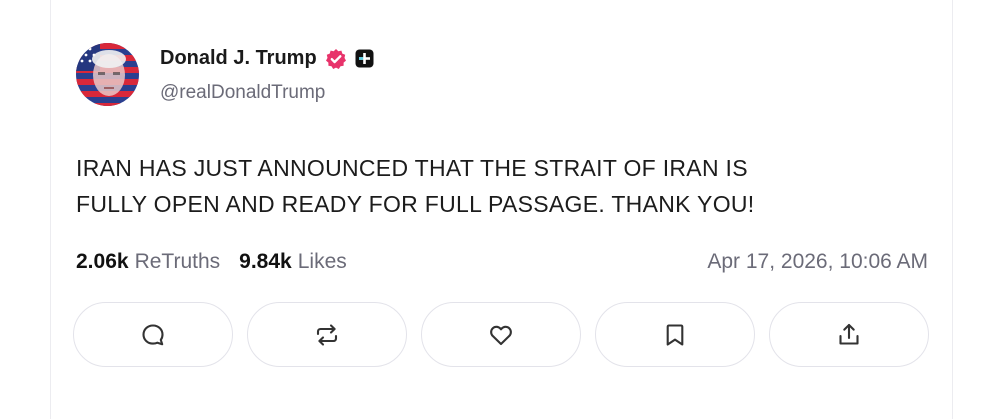 The width and height of the screenshot is (992, 419). What do you see at coordinates (267, 75) in the screenshot?
I see `author-info: Donald J. Trump @realDonaldTrump` at bounding box center [267, 75].